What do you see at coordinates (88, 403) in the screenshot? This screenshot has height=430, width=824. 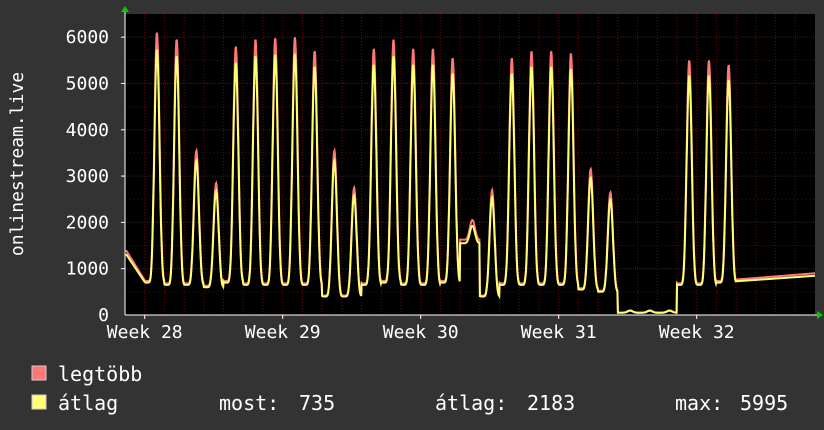 I see `legend-label-atlag: átlag` at bounding box center [88, 403].